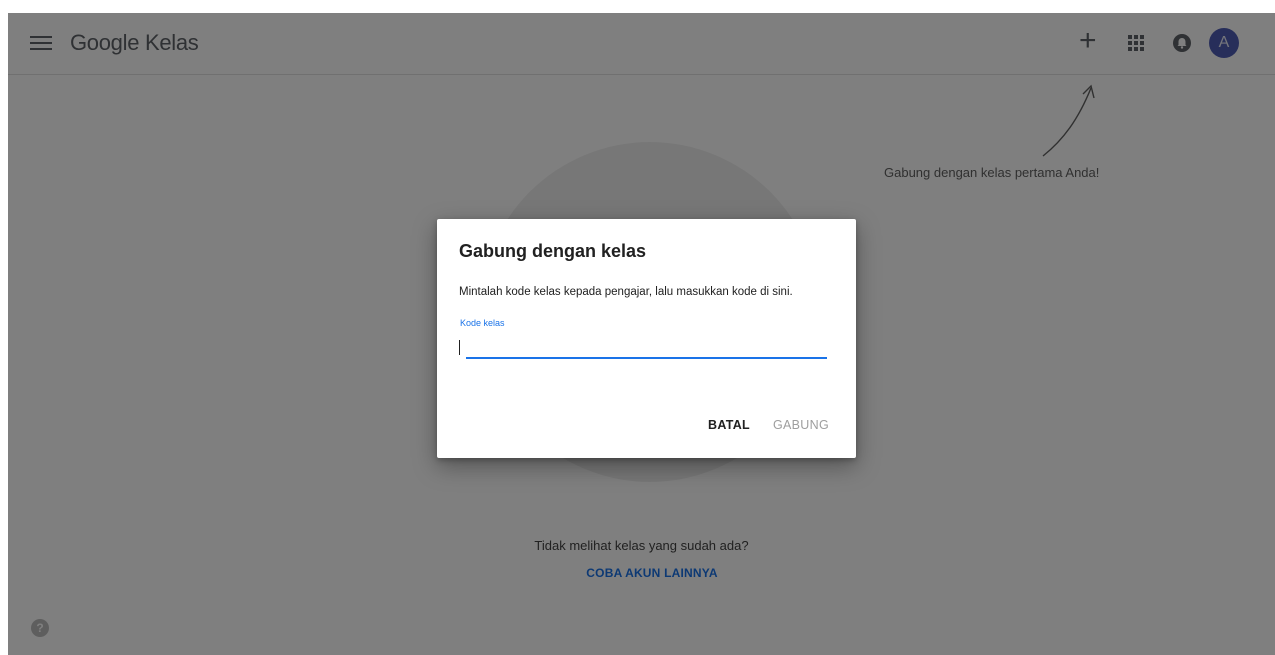  Describe the element at coordinates (482, 323) in the screenshot. I see `class-code-label: Kode kelas` at that location.